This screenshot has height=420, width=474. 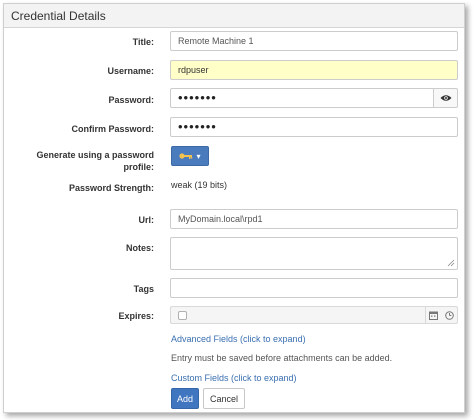 What do you see at coordinates (143, 42) in the screenshot?
I see `title-label: Title:` at bounding box center [143, 42].